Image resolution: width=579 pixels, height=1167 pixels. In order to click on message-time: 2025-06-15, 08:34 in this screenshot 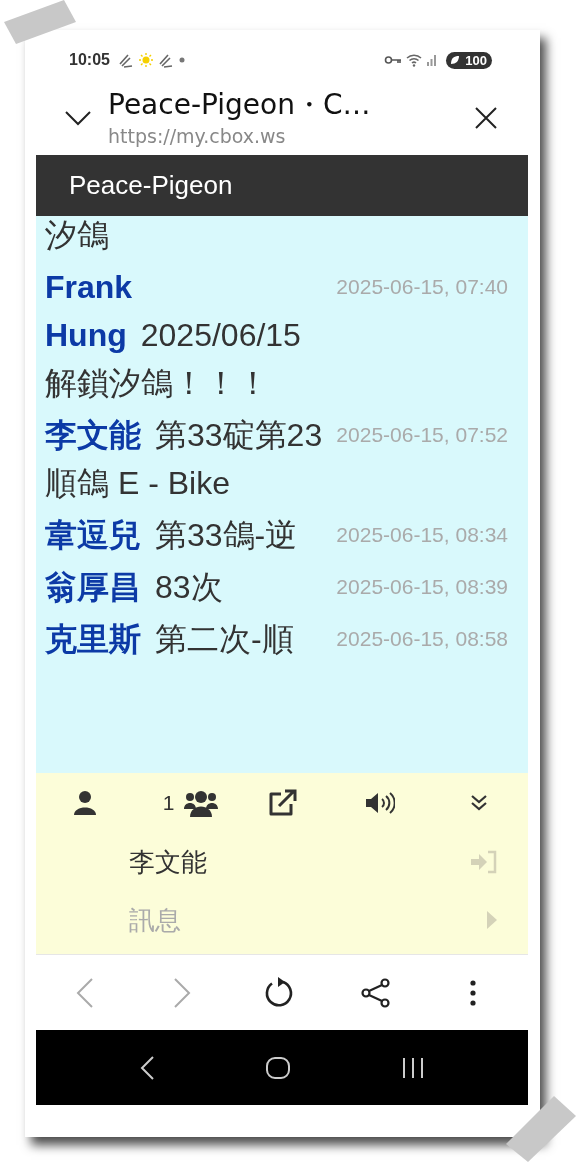, I will do `click(422, 535)`.